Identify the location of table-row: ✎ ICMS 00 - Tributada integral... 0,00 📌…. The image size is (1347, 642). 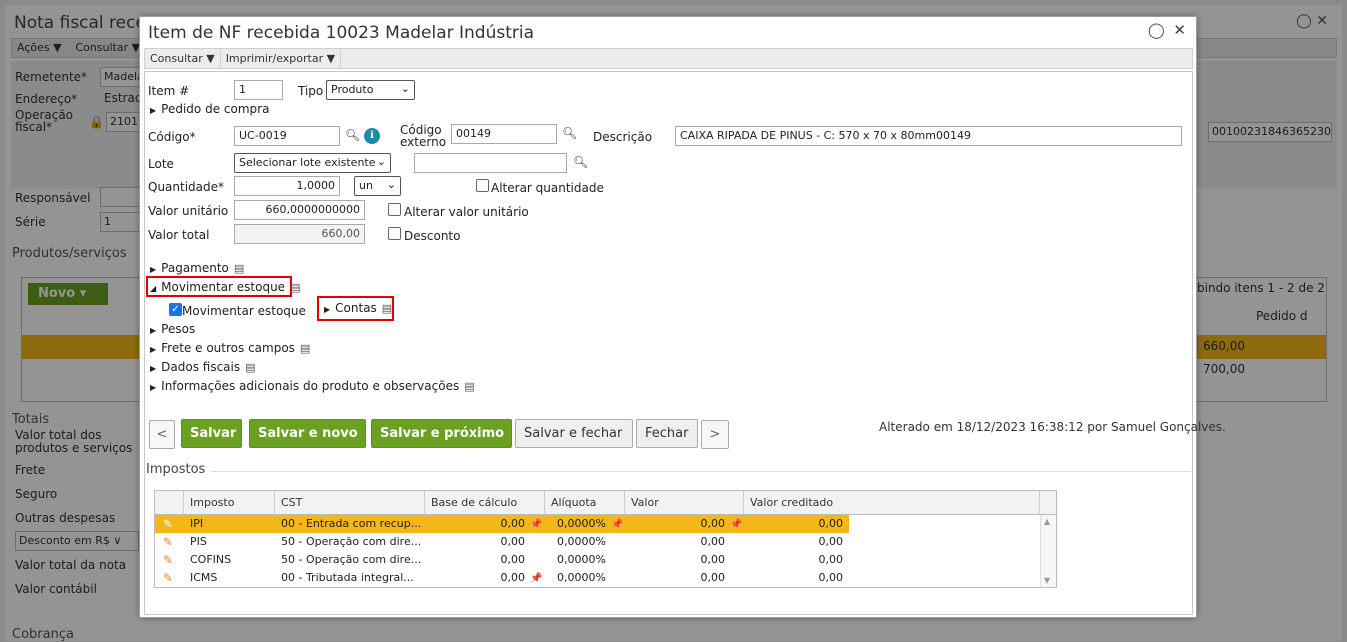
(597, 578).